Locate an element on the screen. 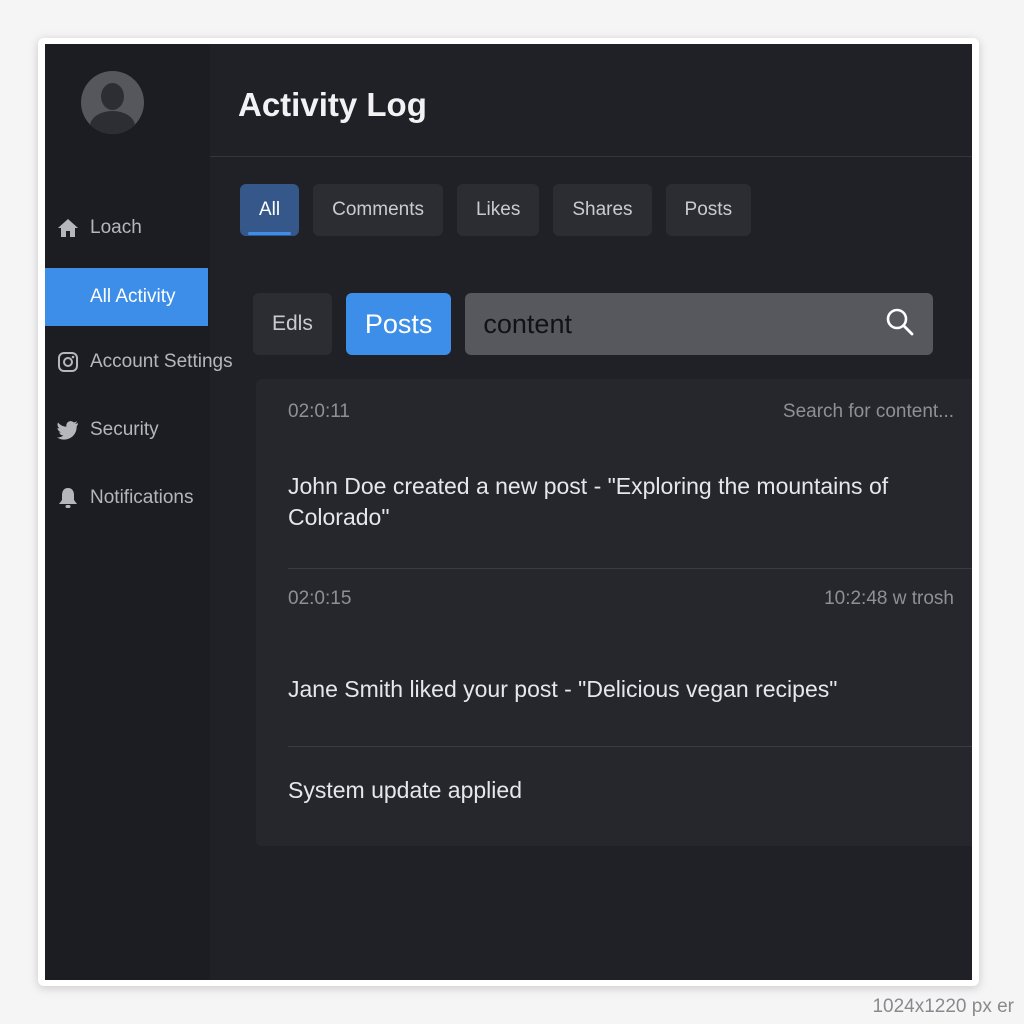 The width and height of the screenshot is (1024, 1024). tab-all: All is located at coordinates (270, 210).